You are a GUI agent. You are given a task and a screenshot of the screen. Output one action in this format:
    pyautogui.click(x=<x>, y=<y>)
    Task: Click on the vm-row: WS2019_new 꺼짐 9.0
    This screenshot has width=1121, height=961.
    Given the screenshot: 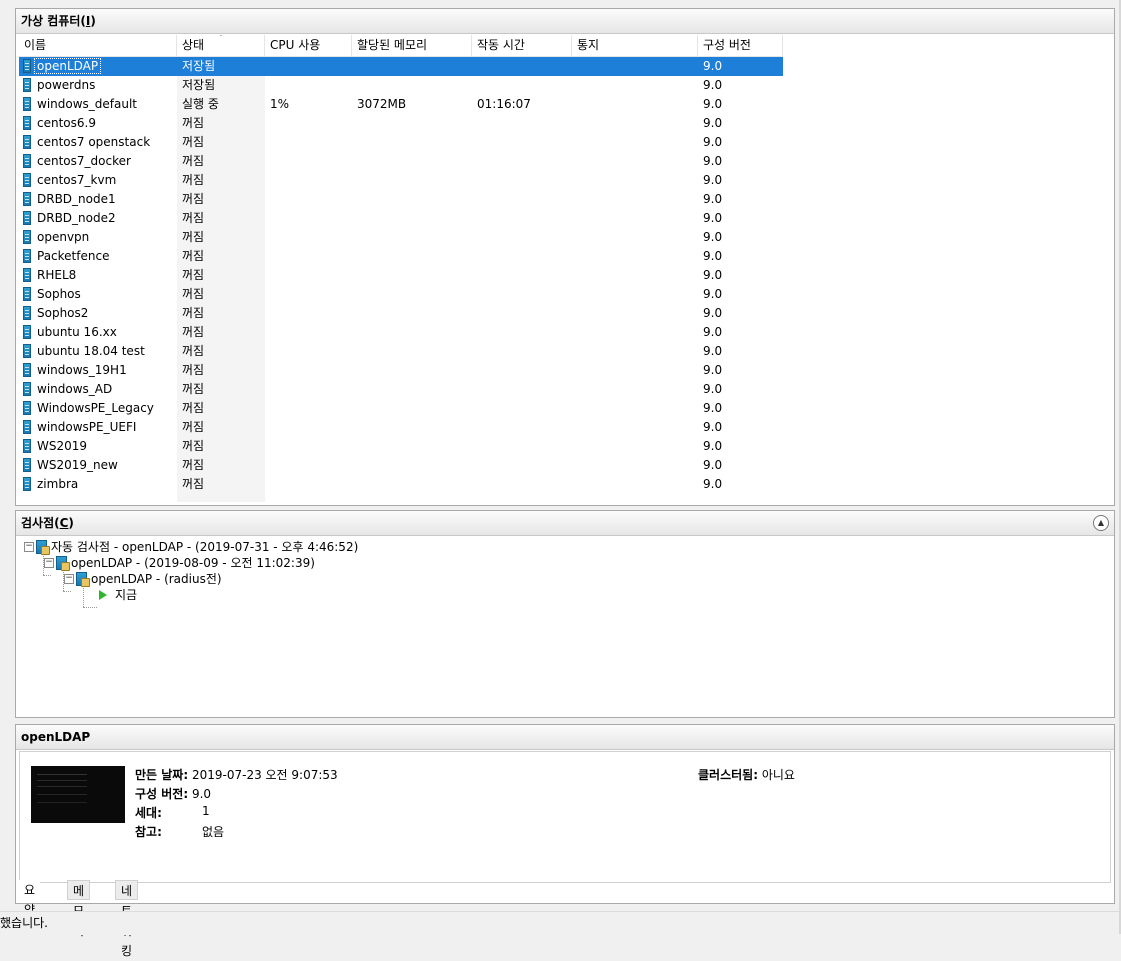 What is the action you would take?
    pyautogui.click(x=401, y=465)
    